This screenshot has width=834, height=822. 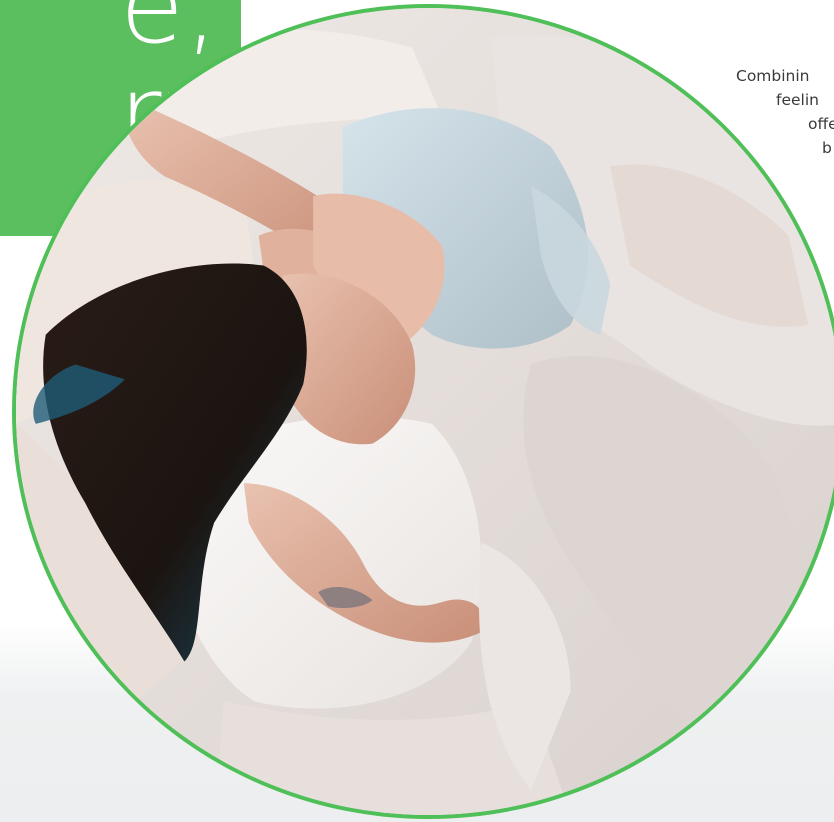 I want to click on intro-line-4: b, so click(x=827, y=148).